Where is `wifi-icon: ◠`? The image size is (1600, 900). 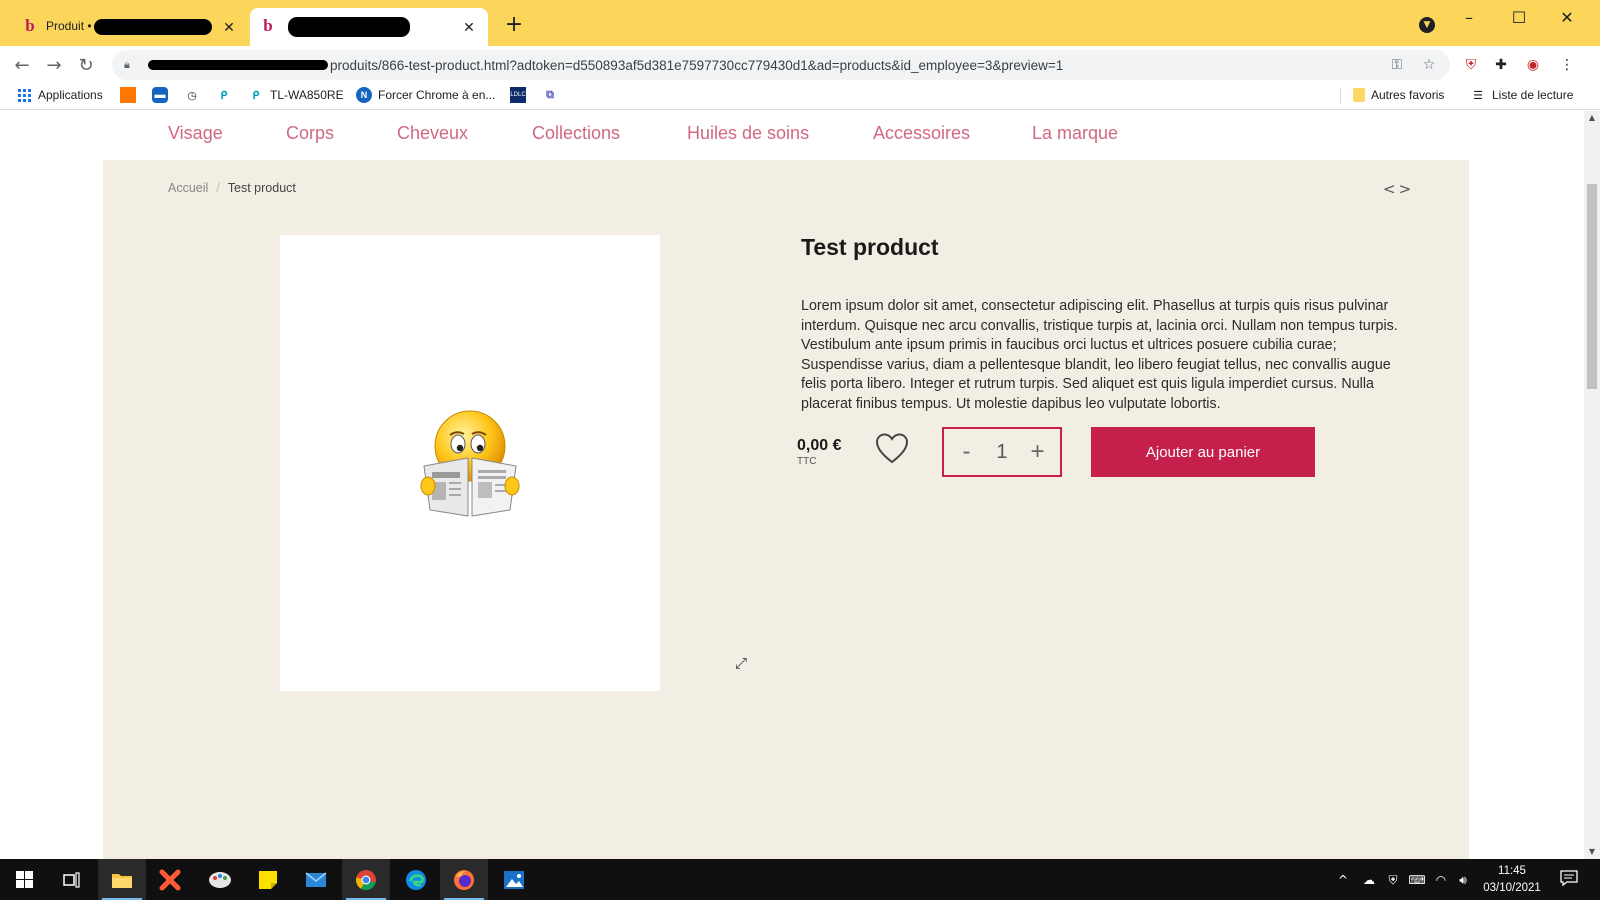
wifi-icon: ◠ is located at coordinates (1441, 880).